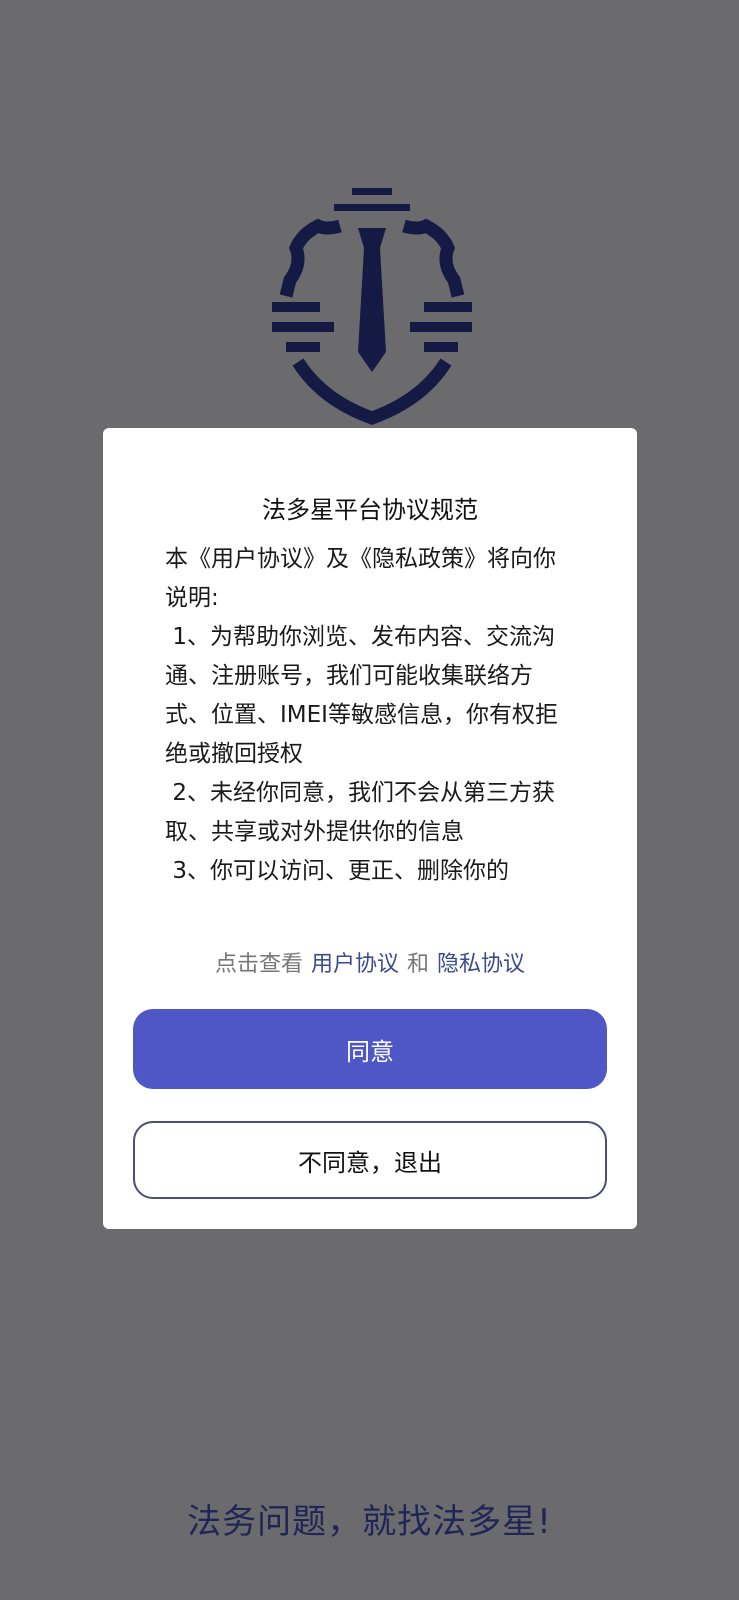 This screenshot has height=1600, width=739. What do you see at coordinates (372, 306) in the screenshot?
I see `shield-necktie-icon` at bounding box center [372, 306].